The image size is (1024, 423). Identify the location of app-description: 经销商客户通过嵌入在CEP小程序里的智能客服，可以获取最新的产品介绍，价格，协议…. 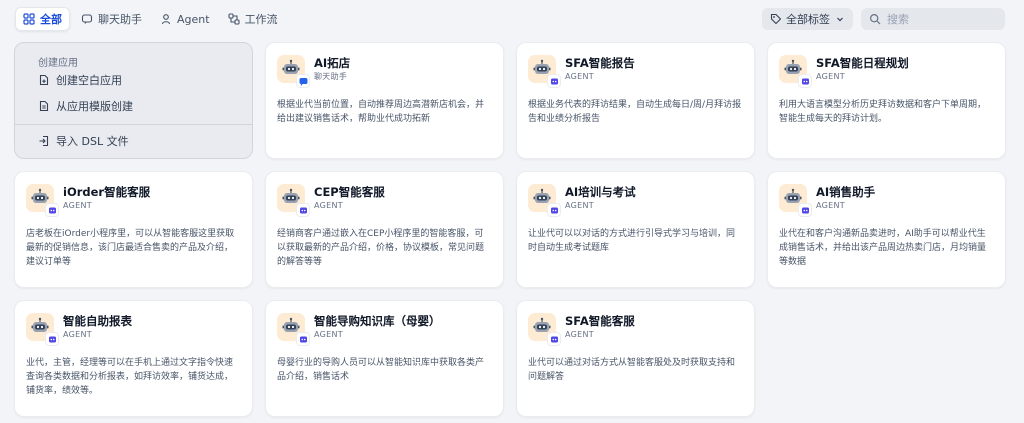
(381, 248).